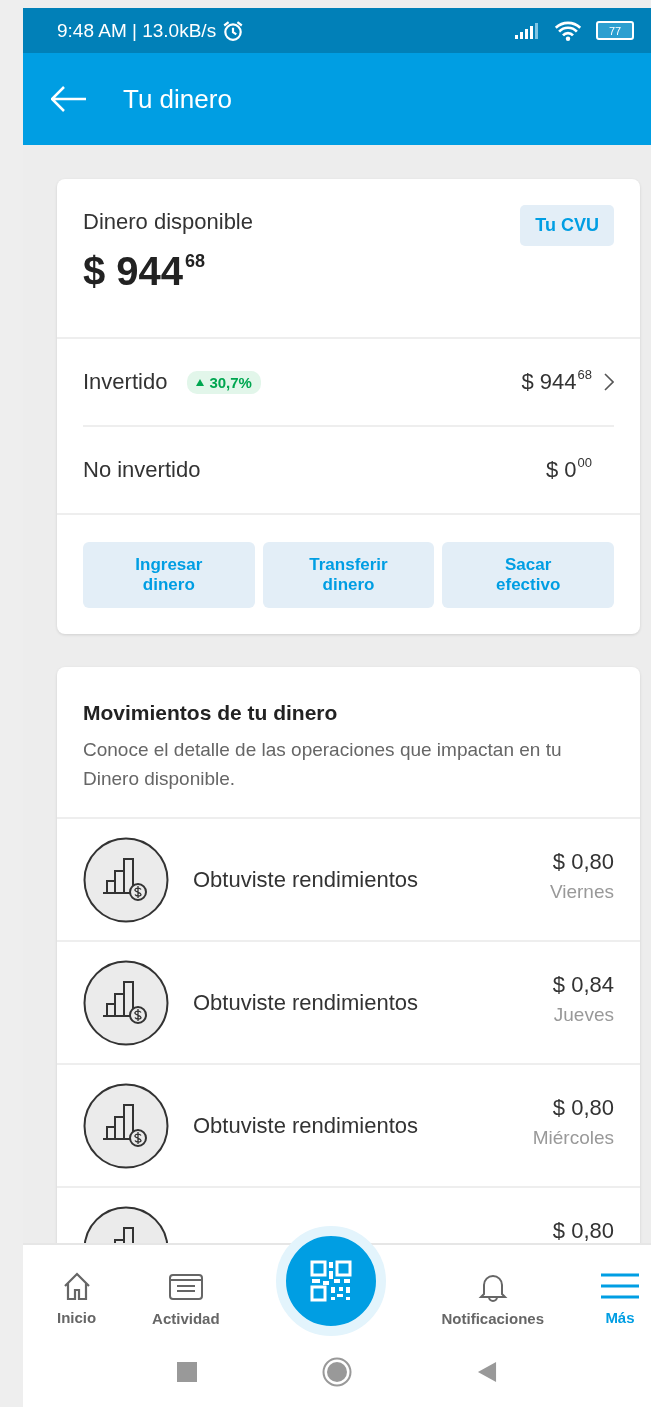 This screenshot has height=1407, width=651. I want to click on back-arrow-icon, so click(69, 99).